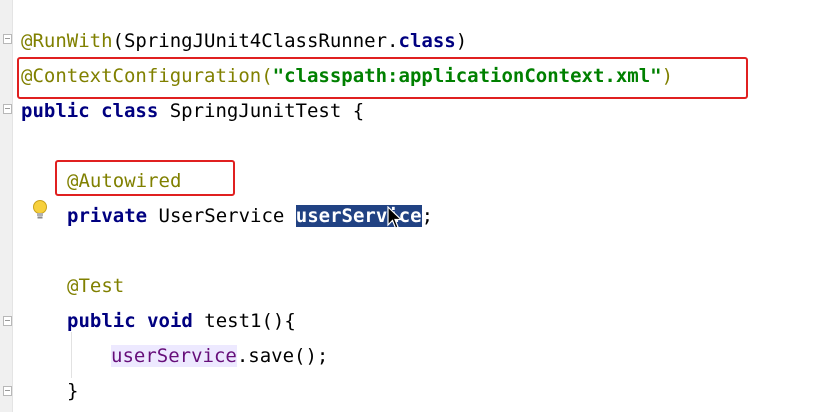 The width and height of the screenshot is (831, 412). Describe the element at coordinates (107, 216) in the screenshot. I see `keyword-private: private` at that location.